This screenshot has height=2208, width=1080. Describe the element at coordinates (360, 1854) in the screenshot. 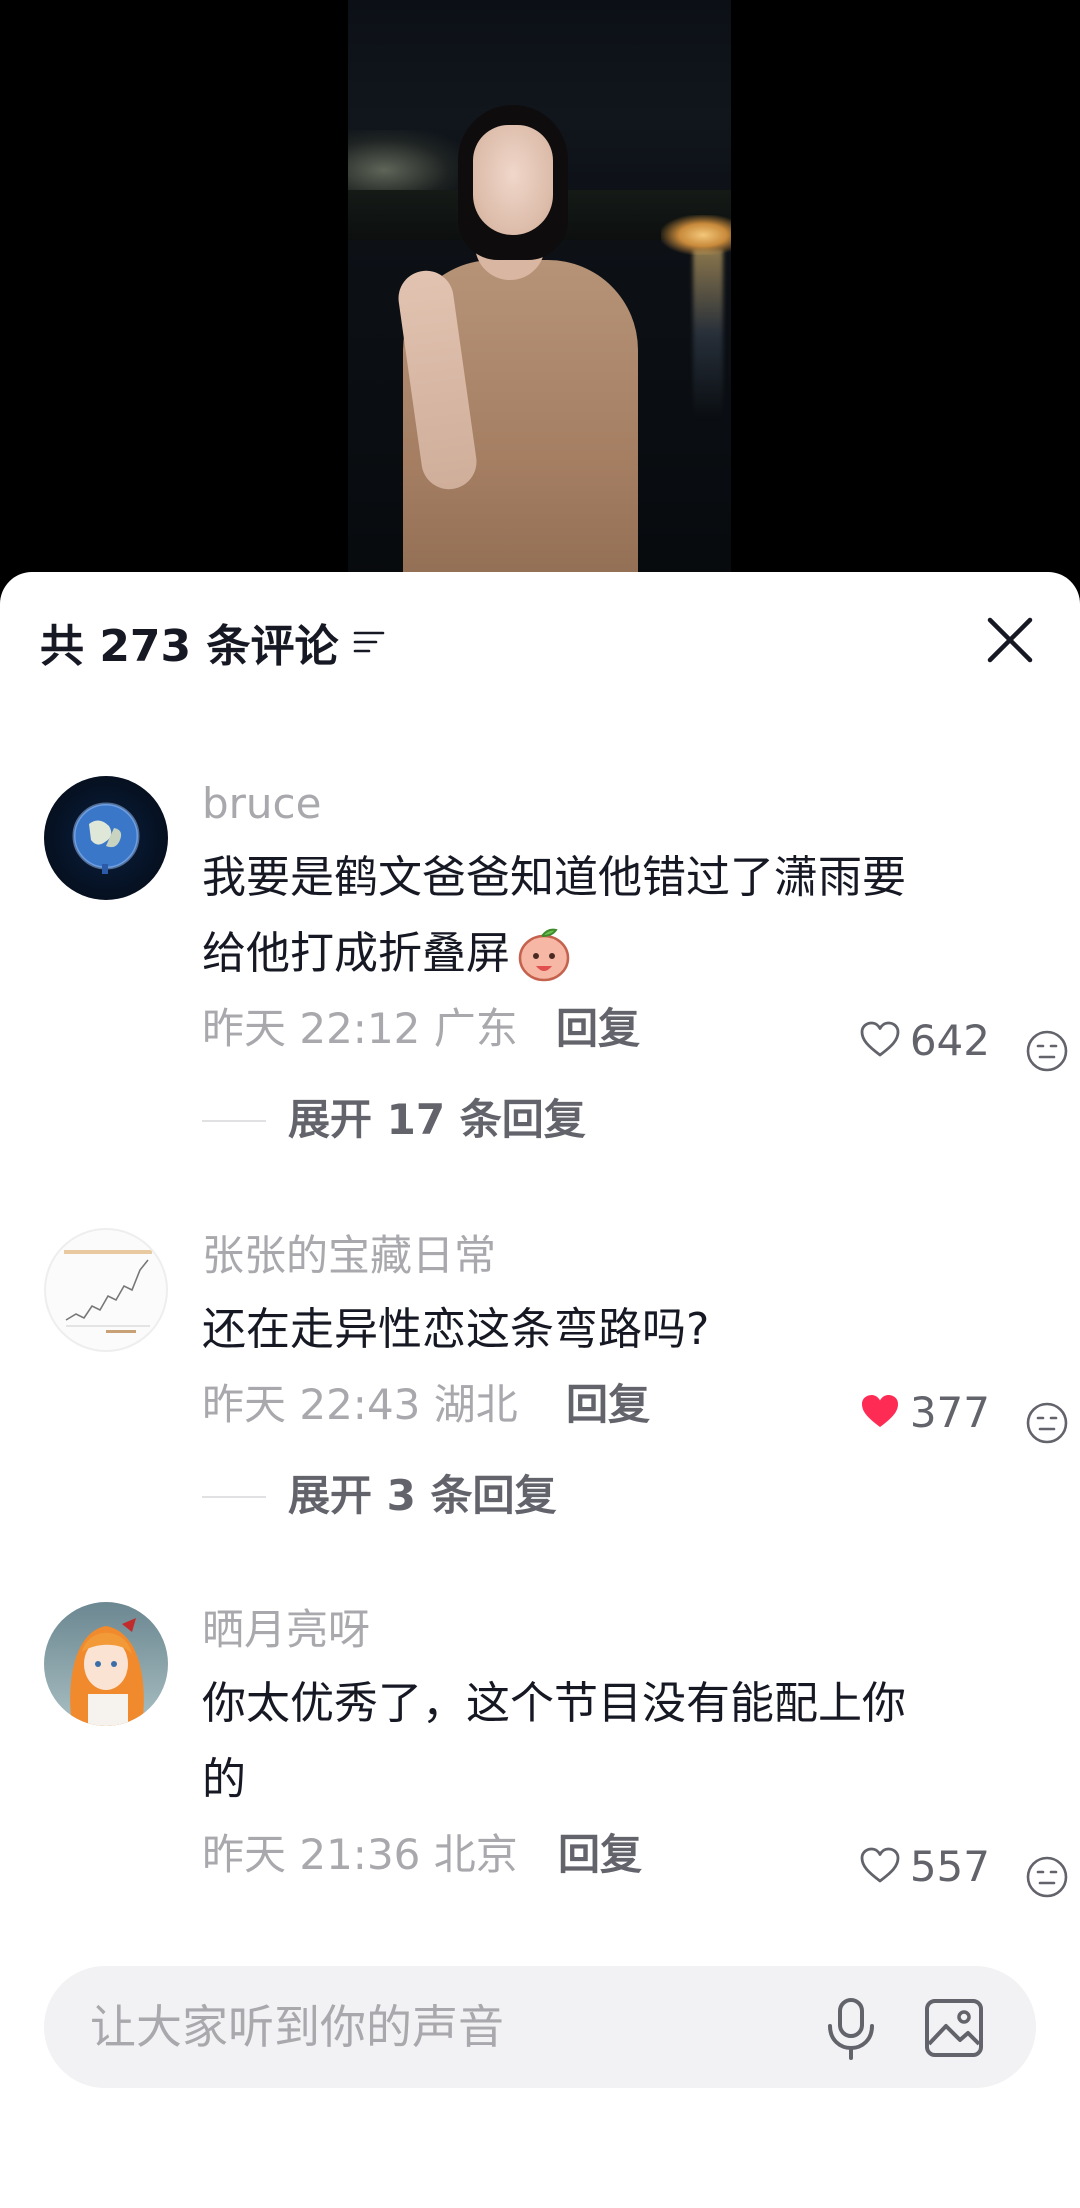

I see `comment-time-location: 昨天 21:36 北京` at that location.